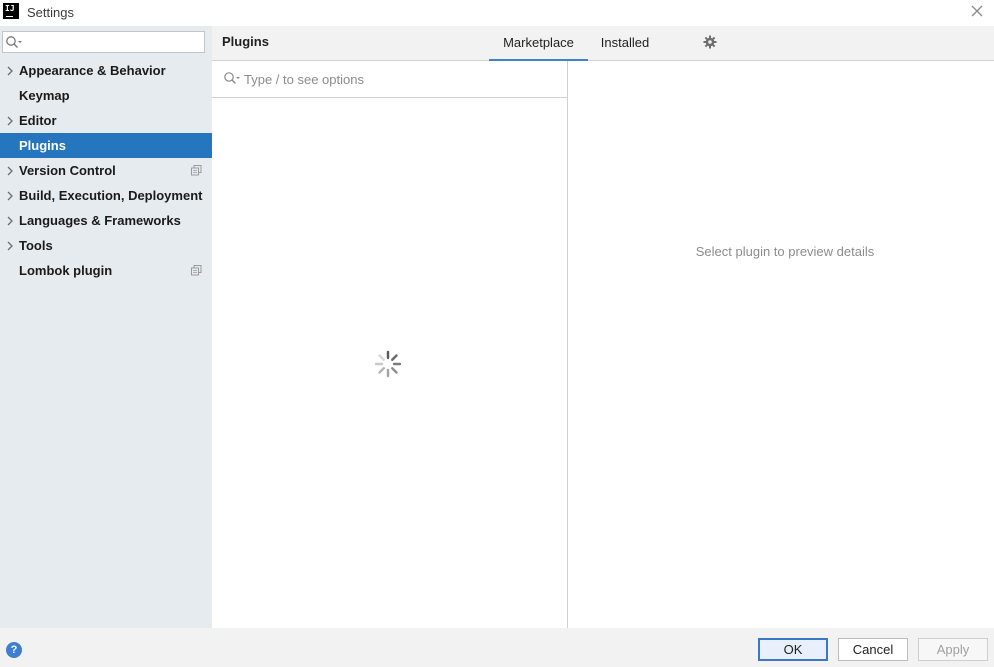  Describe the element at coordinates (710, 42) in the screenshot. I see `gear-icon` at that location.